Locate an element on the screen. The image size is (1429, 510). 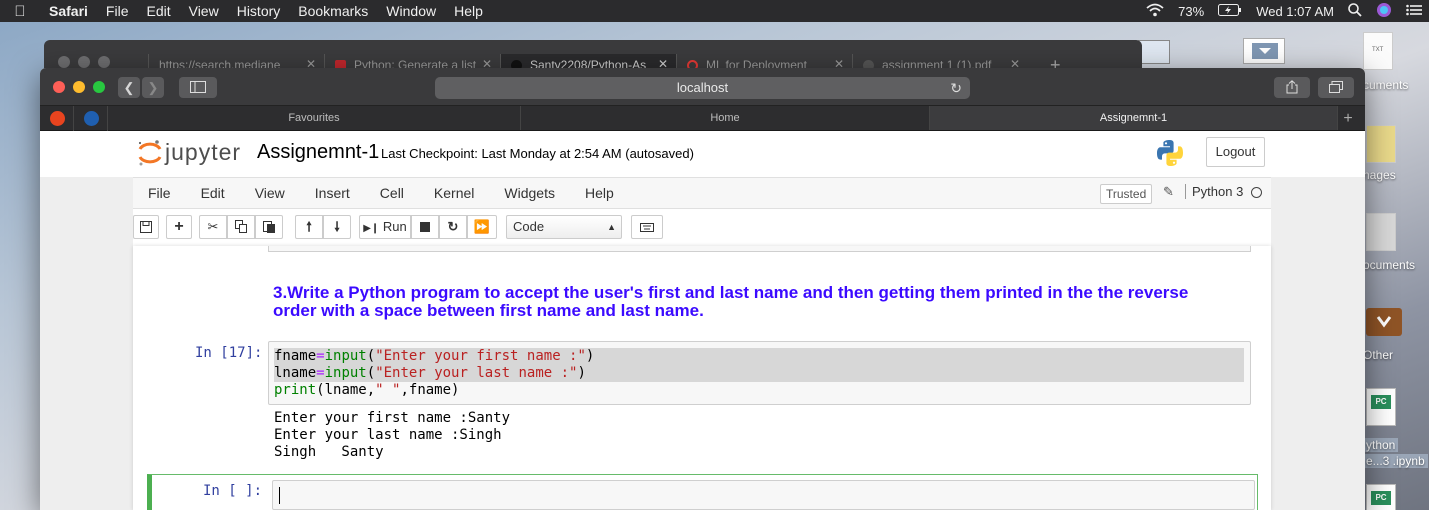
pc-badge-2: PC is located at coordinates (1381, 498).